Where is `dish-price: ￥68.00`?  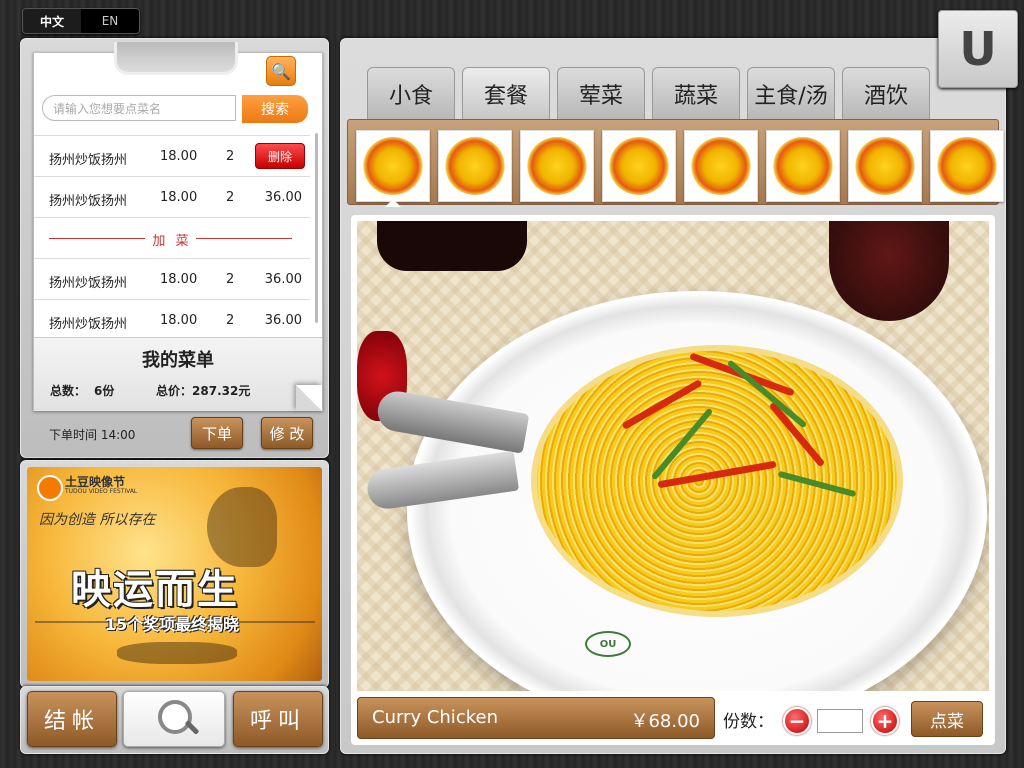
dish-price: ￥68.00 is located at coordinates (665, 721).